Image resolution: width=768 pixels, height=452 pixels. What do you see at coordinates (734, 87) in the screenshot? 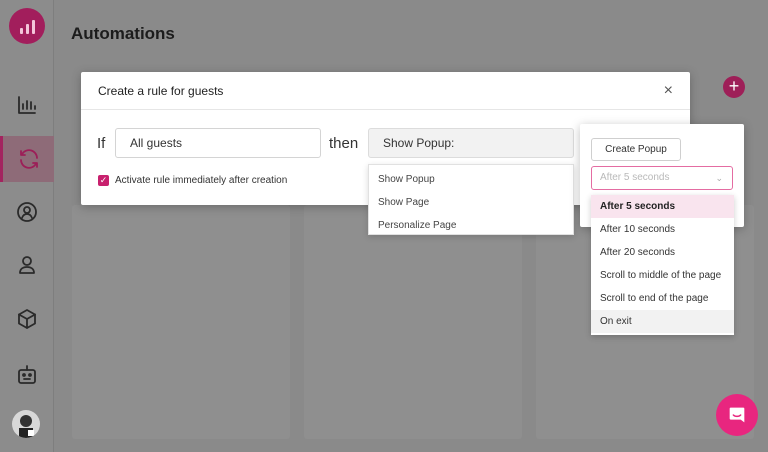
I see `add-icon: +` at bounding box center [734, 87].